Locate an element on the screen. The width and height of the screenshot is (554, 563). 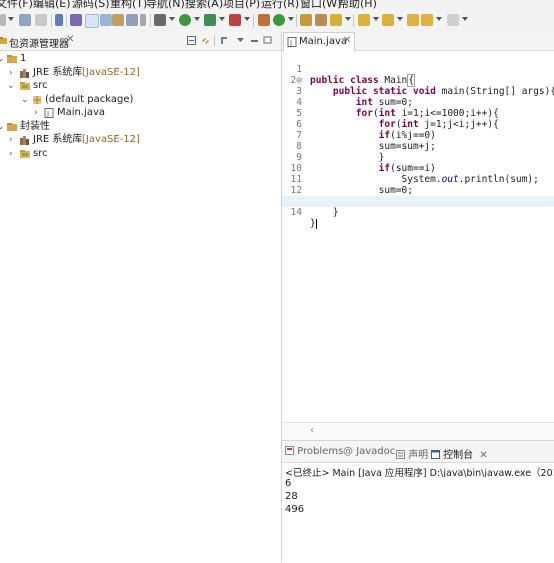
menu-refactor: 重构(T) is located at coordinates (128, 4).